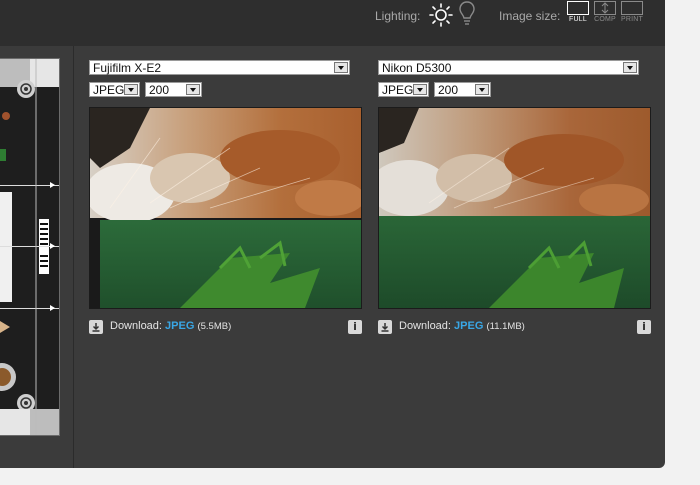 The image size is (700, 485). I want to click on sun-icon, so click(441, 15).